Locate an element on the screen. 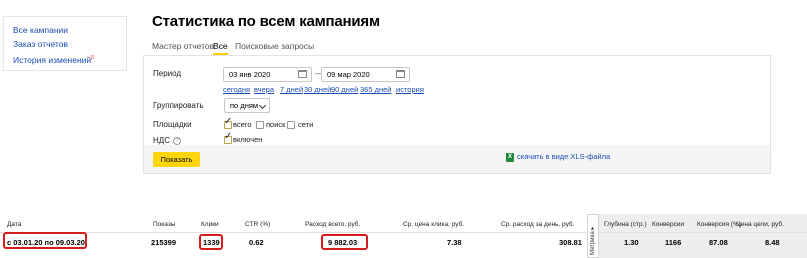  highlight-date is located at coordinates (45, 240).